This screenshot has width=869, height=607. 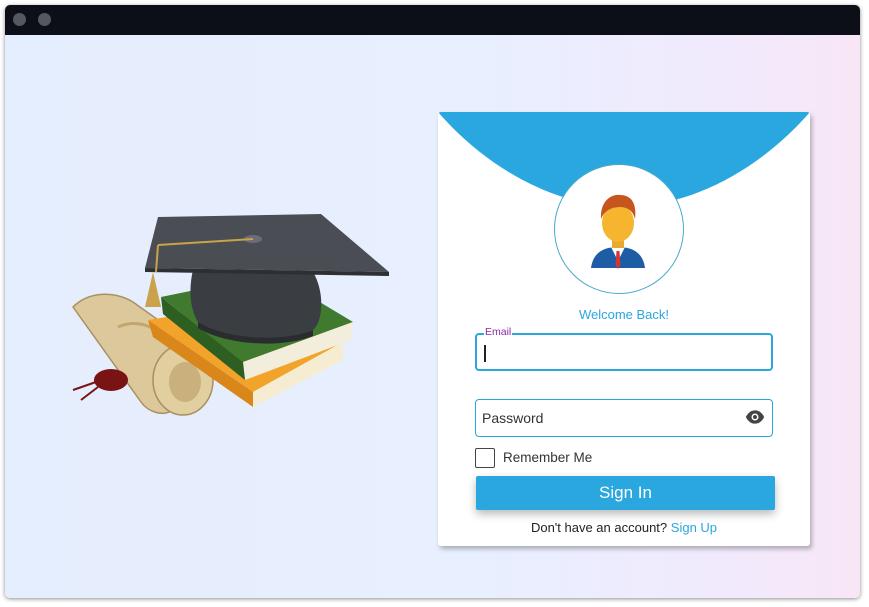 I want to click on user-avatar-icon, so click(x=618, y=231).